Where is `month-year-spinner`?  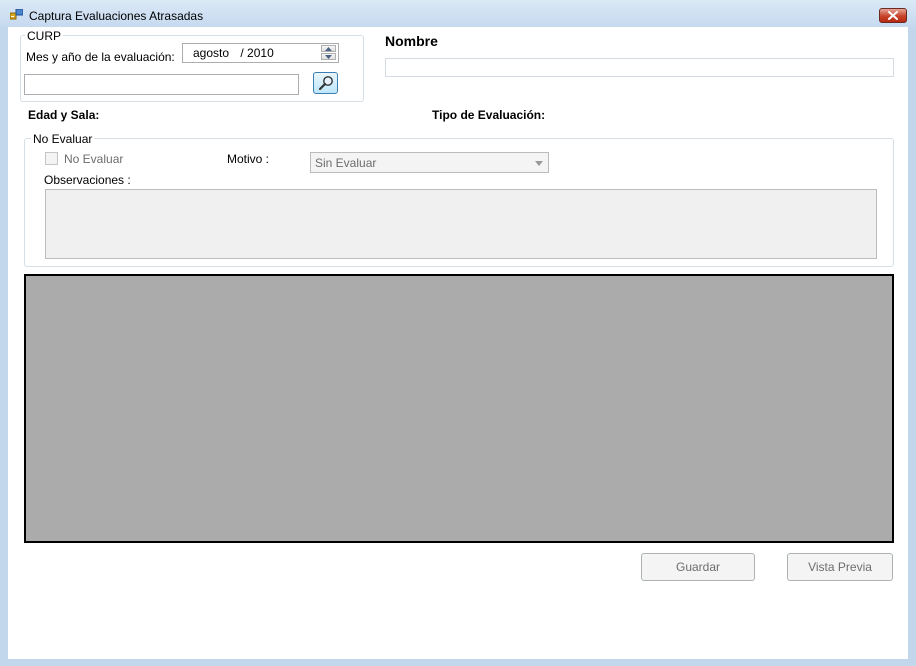
month-year-spinner is located at coordinates (328, 53).